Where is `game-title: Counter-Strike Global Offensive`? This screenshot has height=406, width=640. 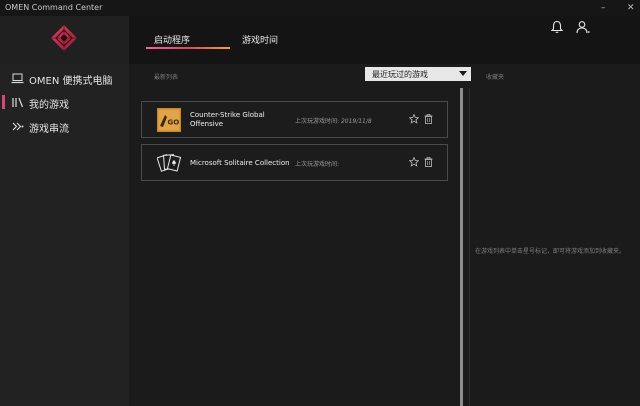
game-title: Counter-Strike Global Offensive is located at coordinates (227, 119).